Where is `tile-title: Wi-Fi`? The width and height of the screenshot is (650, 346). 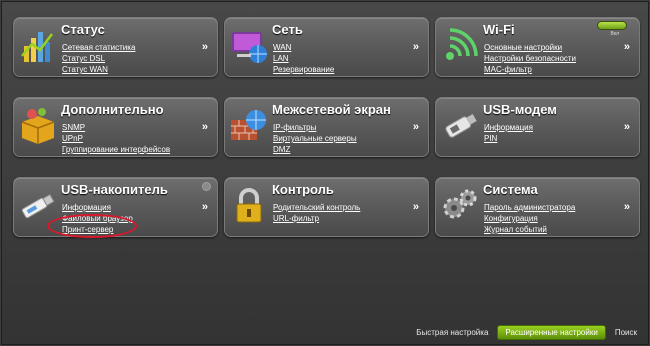
tile-title: Wi-Fi is located at coordinates (499, 29).